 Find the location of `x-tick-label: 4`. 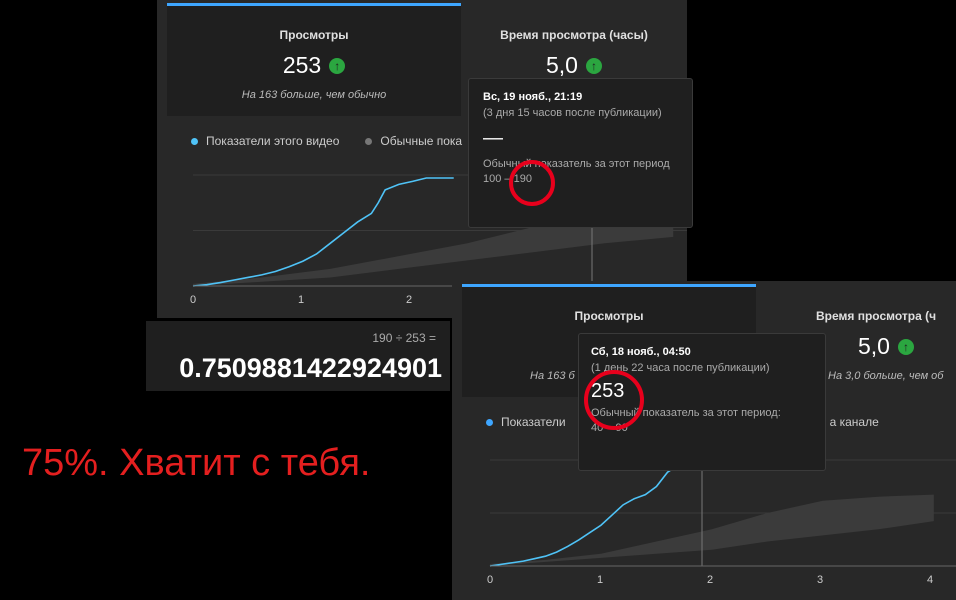

x-tick-label: 4 is located at coordinates (930, 580).